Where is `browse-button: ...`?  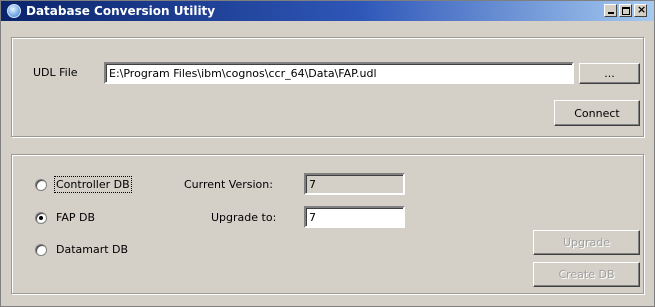 browse-button: ... is located at coordinates (609, 73).